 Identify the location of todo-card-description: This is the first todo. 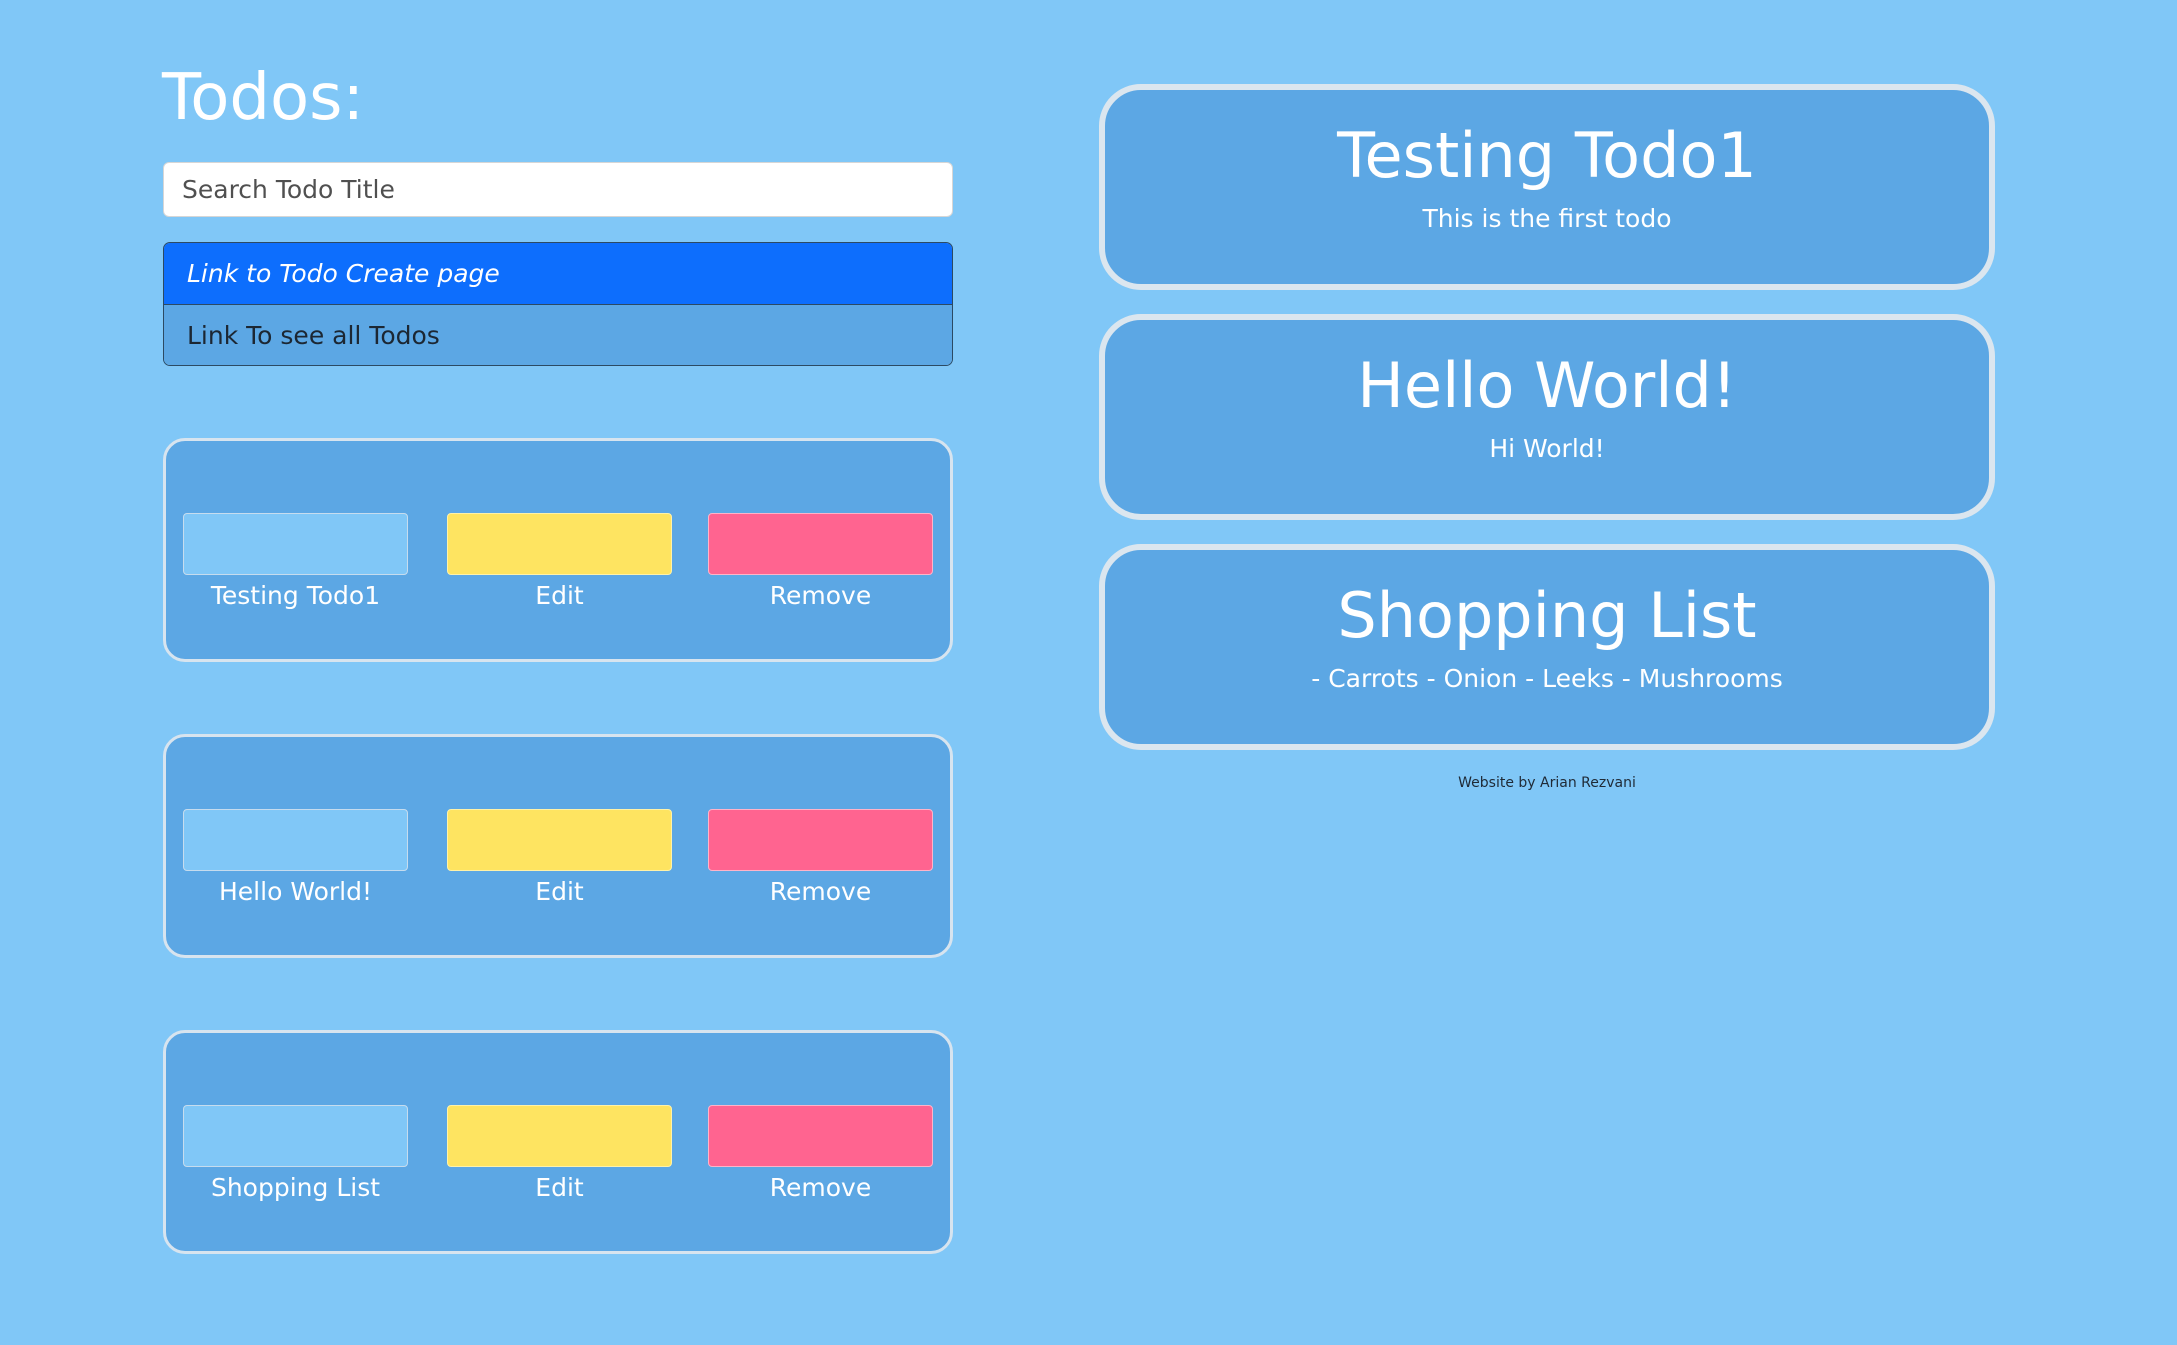
(1547, 218).